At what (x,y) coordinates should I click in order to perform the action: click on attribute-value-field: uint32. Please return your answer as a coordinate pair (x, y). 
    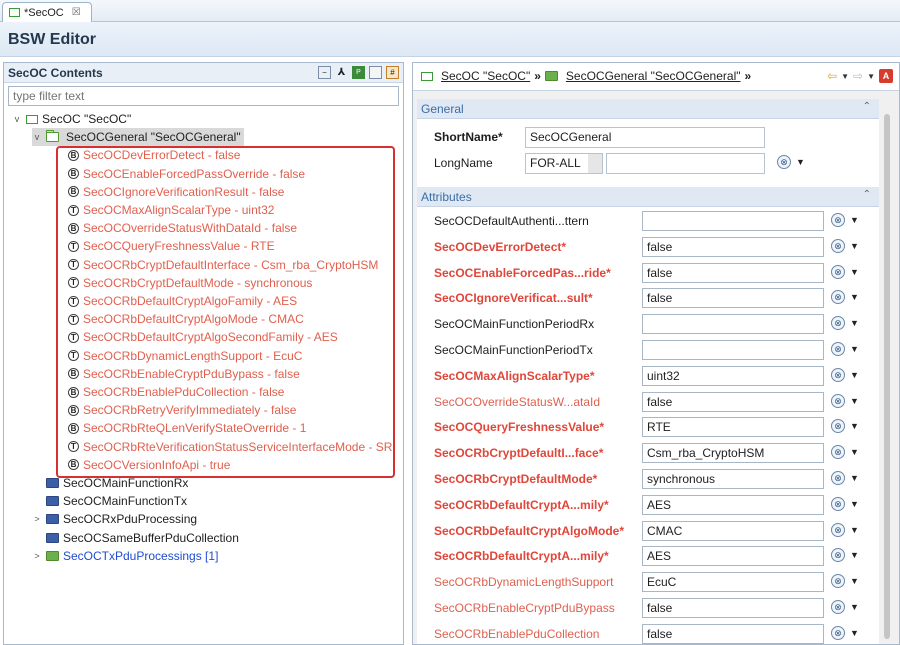
    Looking at the image, I should click on (733, 375).